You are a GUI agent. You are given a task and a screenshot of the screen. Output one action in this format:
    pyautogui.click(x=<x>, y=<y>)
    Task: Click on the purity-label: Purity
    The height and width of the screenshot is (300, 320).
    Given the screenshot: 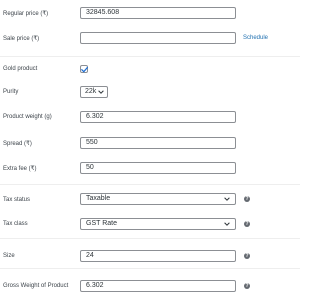 What is the action you would take?
    pyautogui.click(x=11, y=92)
    